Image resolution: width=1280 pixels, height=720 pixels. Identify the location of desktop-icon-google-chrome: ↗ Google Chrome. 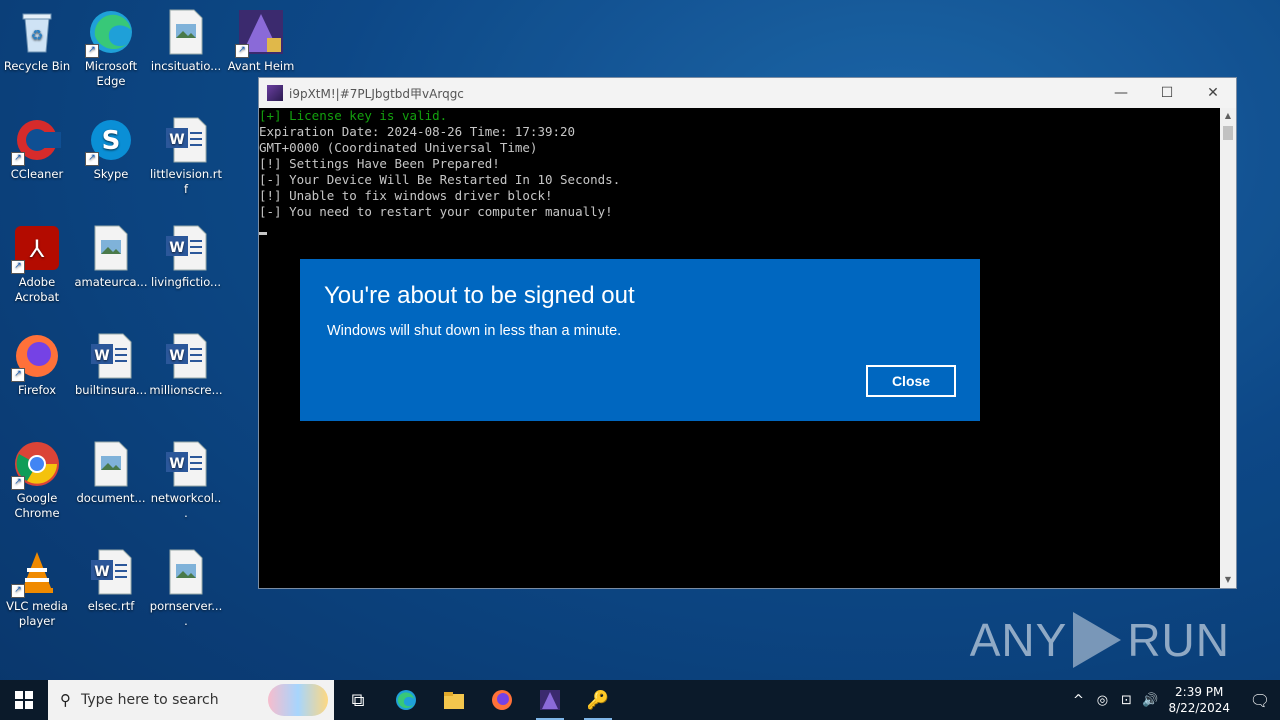
(37, 480).